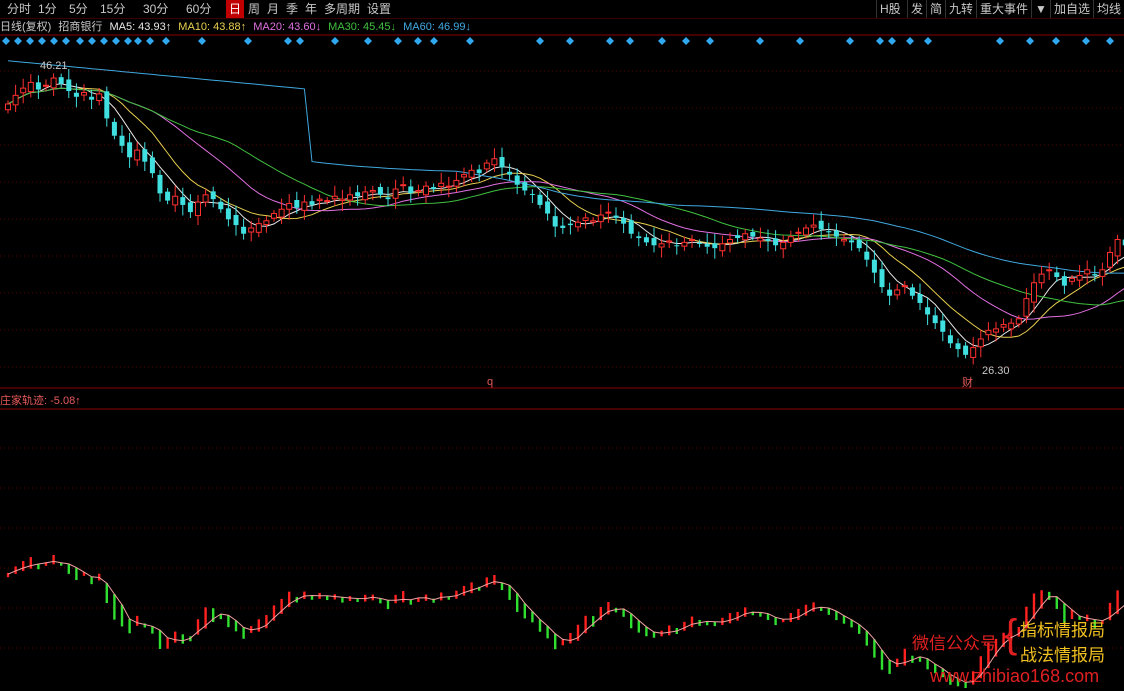 This screenshot has width=1124, height=691. What do you see at coordinates (342, 9) in the screenshot?
I see `period-button-11: 多周期` at bounding box center [342, 9].